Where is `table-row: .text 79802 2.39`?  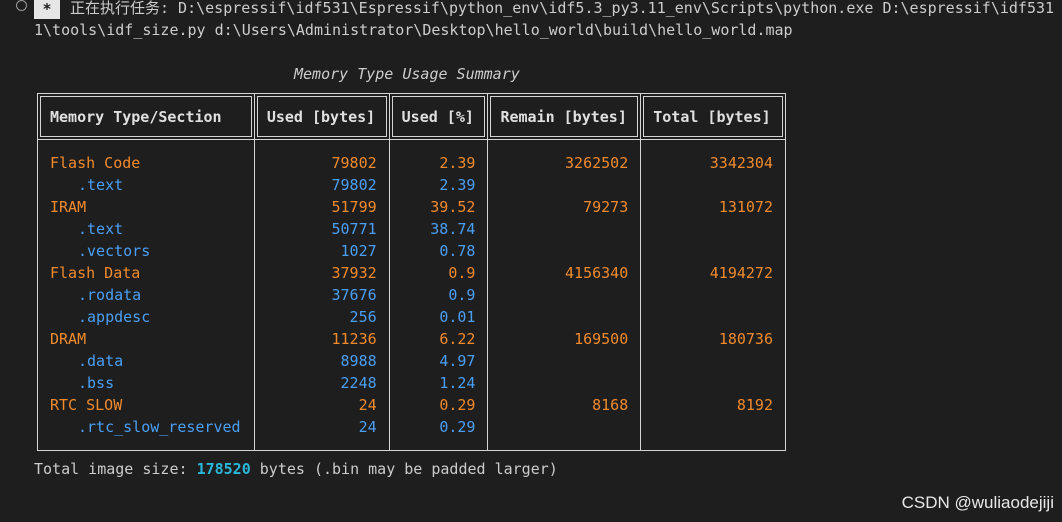
table-row: .text 79802 2.39 is located at coordinates (411, 185).